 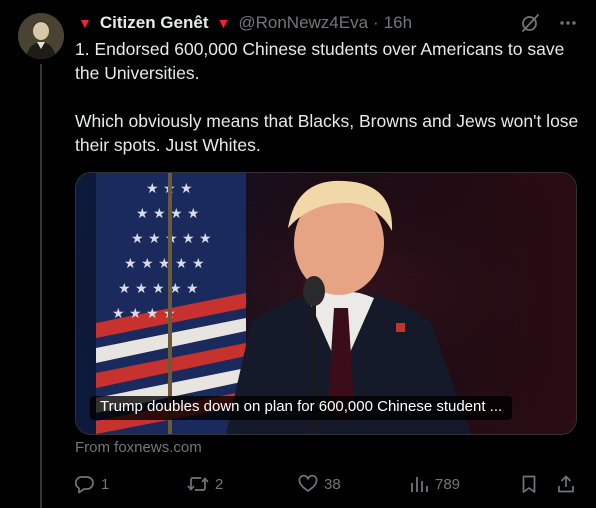 What do you see at coordinates (530, 25) in the screenshot?
I see `grok-slash-icon` at bounding box center [530, 25].